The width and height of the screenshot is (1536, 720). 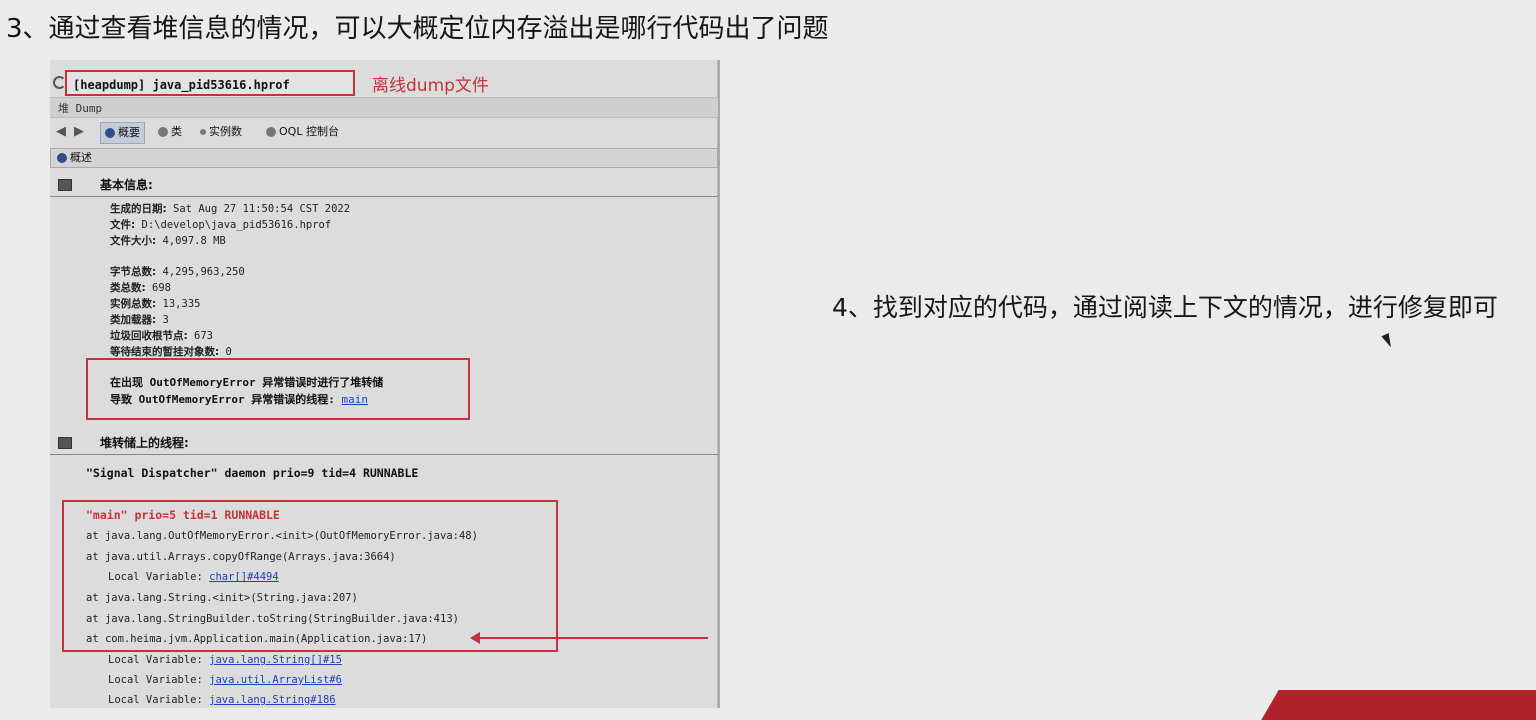 What do you see at coordinates (384, 158) in the screenshot?
I see `overview-tab: 概述` at bounding box center [384, 158].